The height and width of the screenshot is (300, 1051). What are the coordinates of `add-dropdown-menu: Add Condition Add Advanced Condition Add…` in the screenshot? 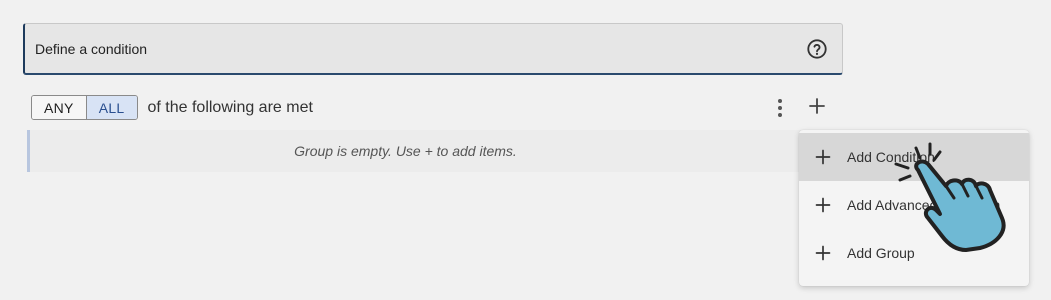 It's located at (914, 208).